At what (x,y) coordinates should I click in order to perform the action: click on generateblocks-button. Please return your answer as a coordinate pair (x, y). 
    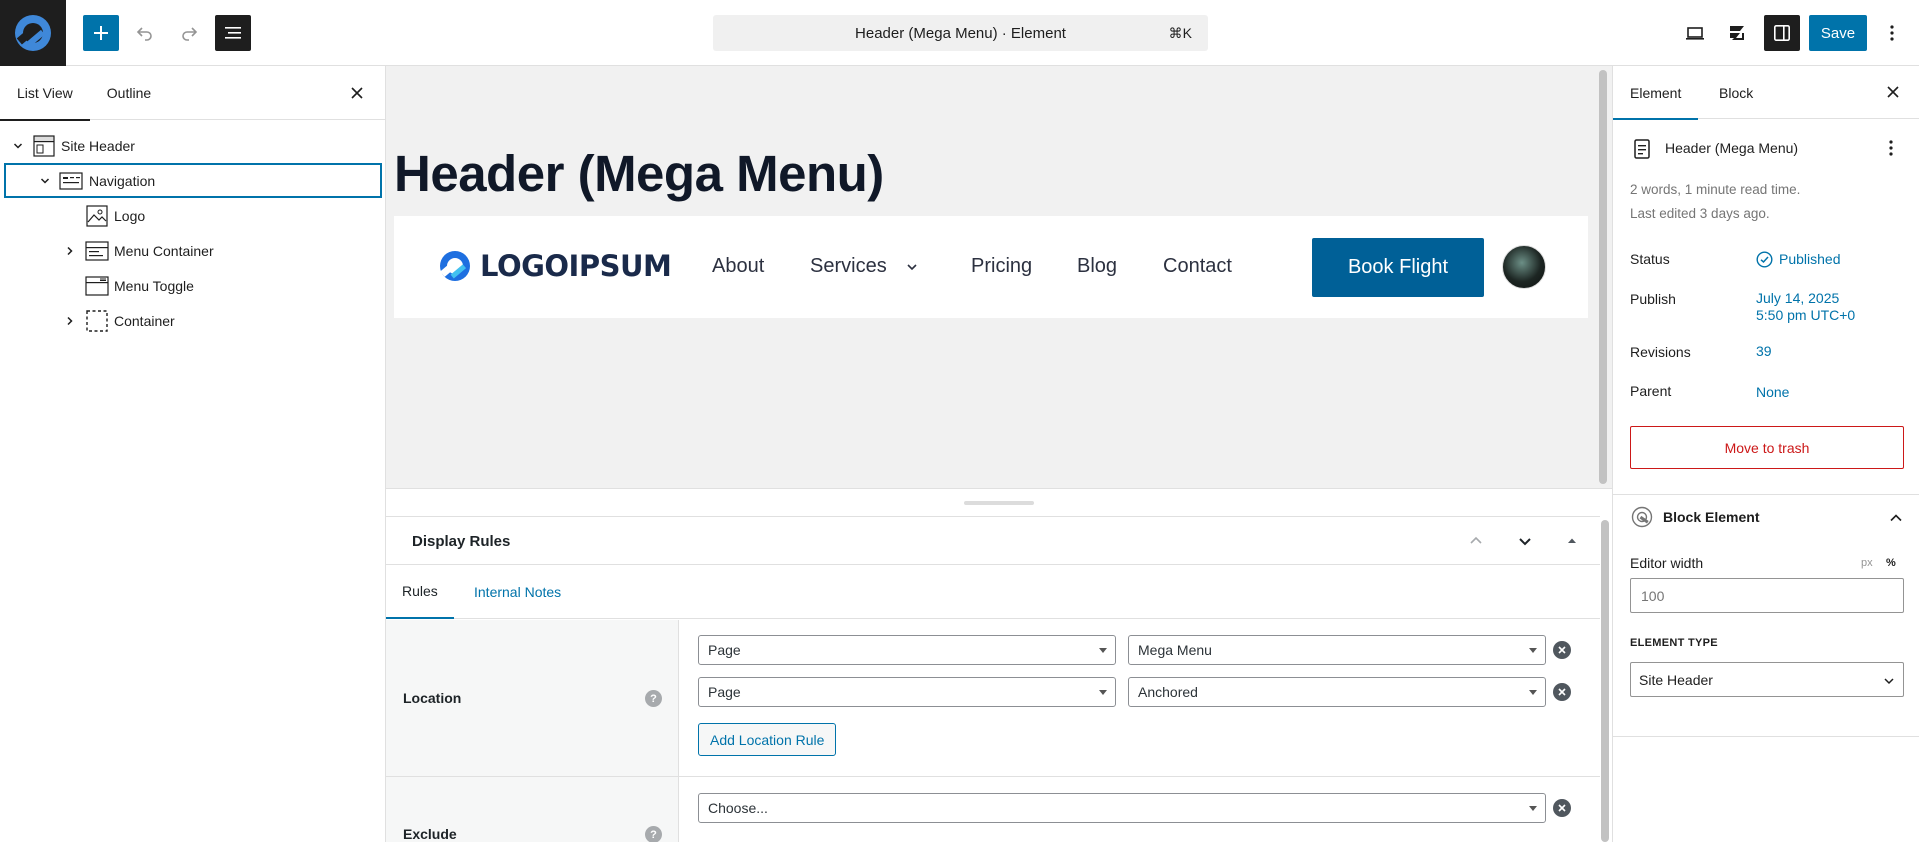
    Looking at the image, I should click on (1737, 33).